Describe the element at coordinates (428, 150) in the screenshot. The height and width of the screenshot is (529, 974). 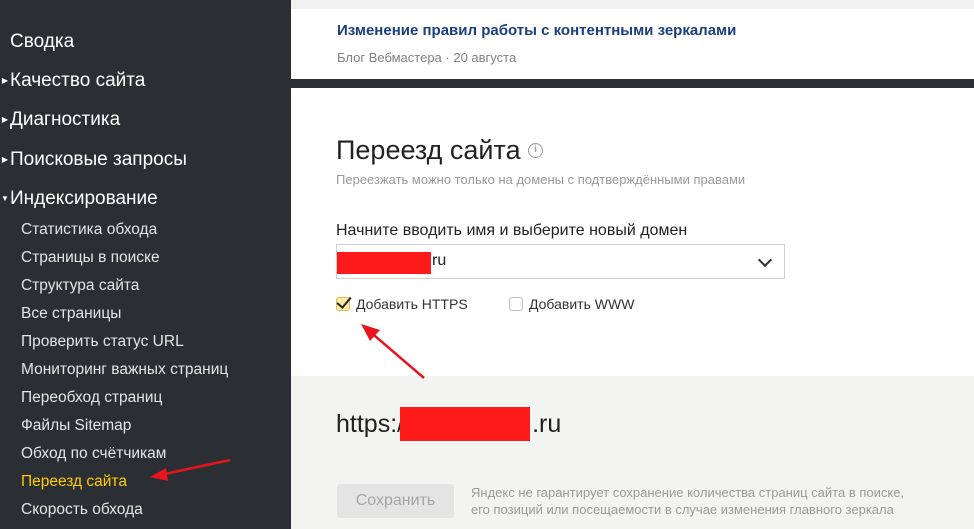
I see `page-title: Переезд сайта` at that location.